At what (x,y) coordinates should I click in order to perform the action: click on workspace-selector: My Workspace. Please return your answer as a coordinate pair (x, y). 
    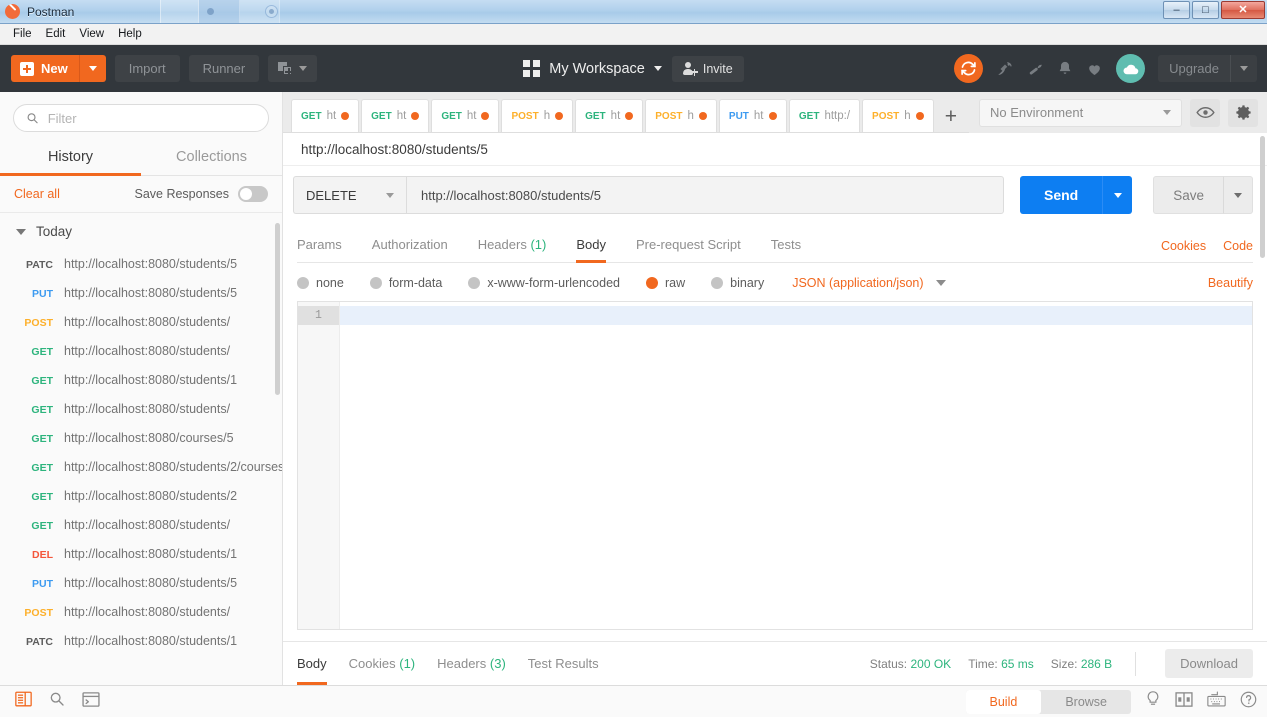
    Looking at the image, I should click on (592, 68).